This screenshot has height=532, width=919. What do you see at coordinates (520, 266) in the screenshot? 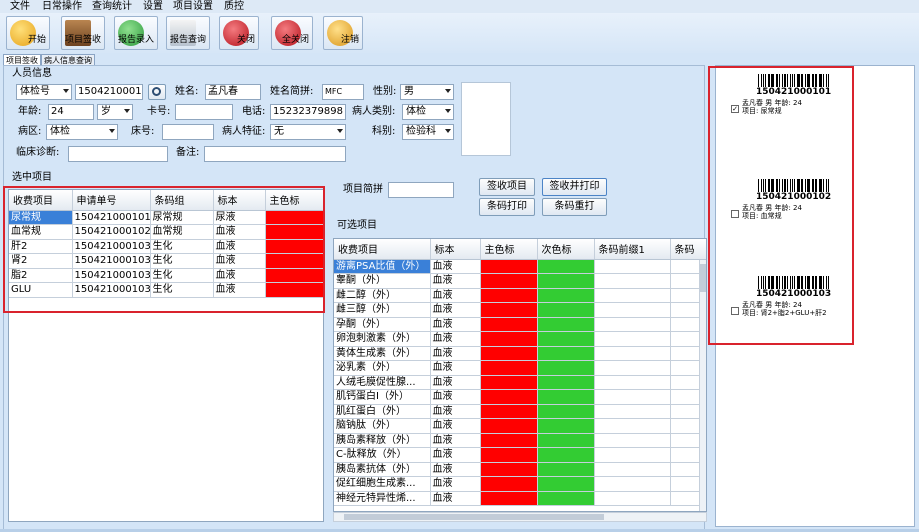
I see `table-row: 游离PSA比值（外） 血液` at bounding box center [520, 266].